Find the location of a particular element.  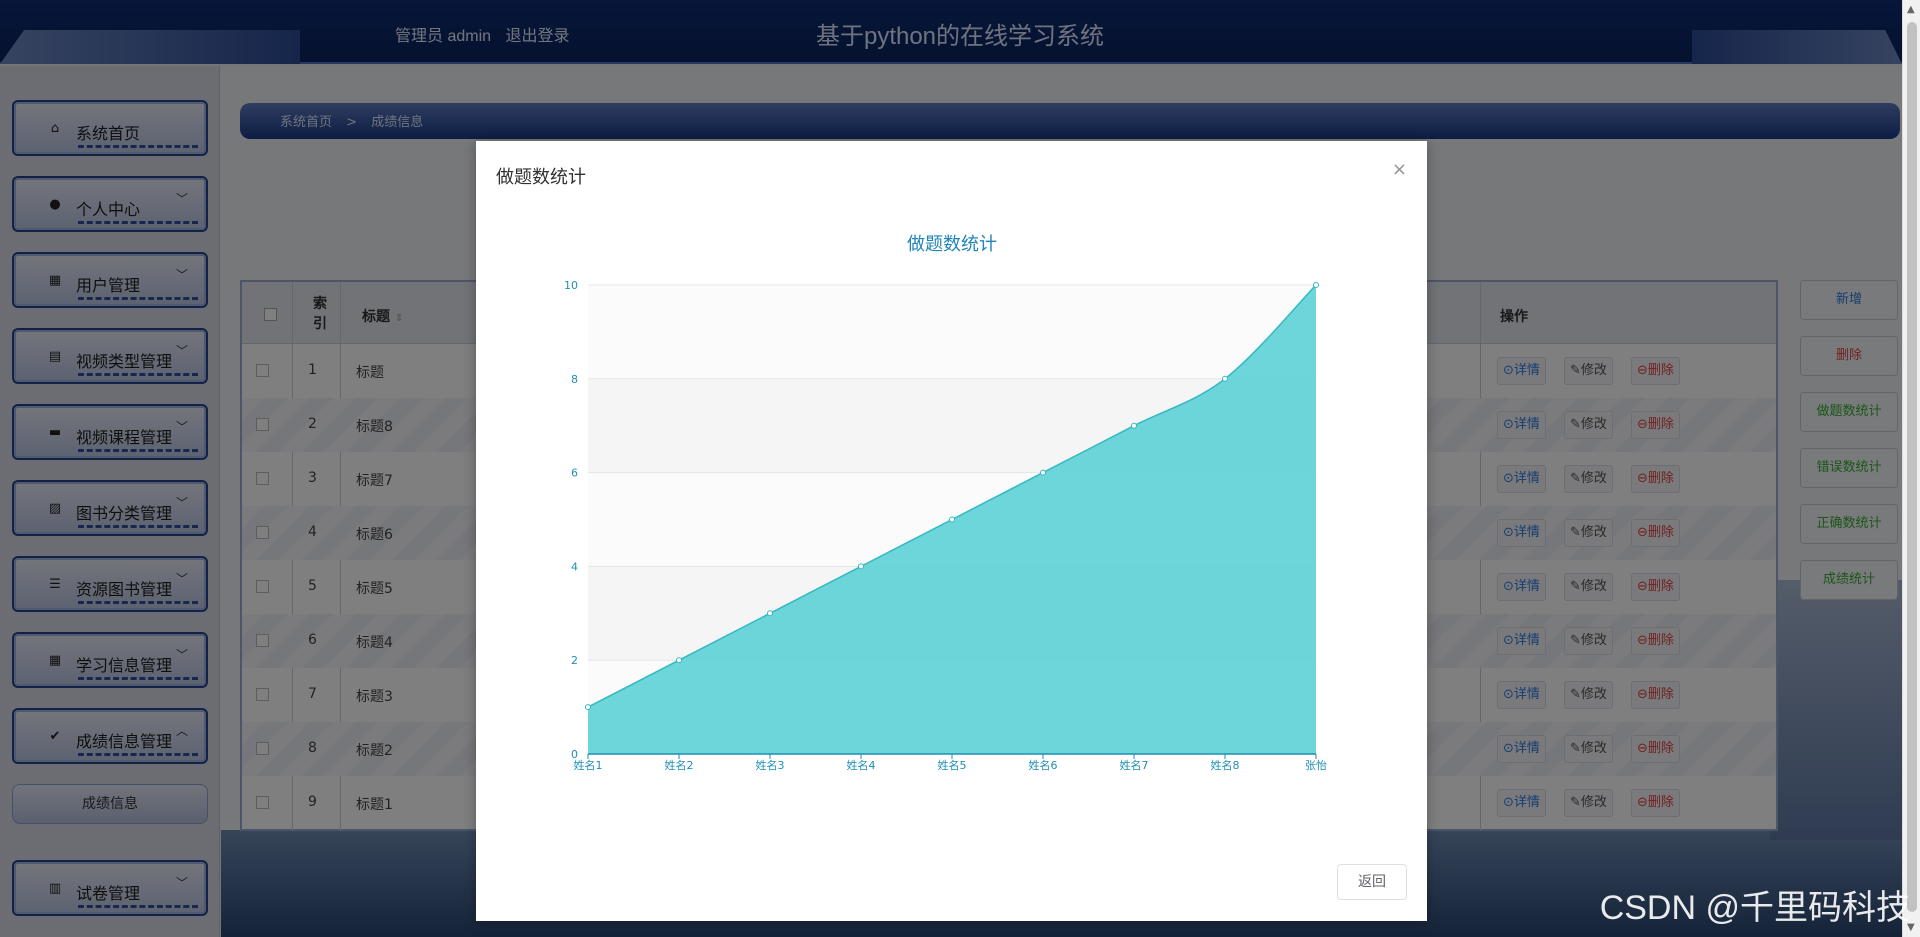

back-button: 返回 is located at coordinates (1372, 882).